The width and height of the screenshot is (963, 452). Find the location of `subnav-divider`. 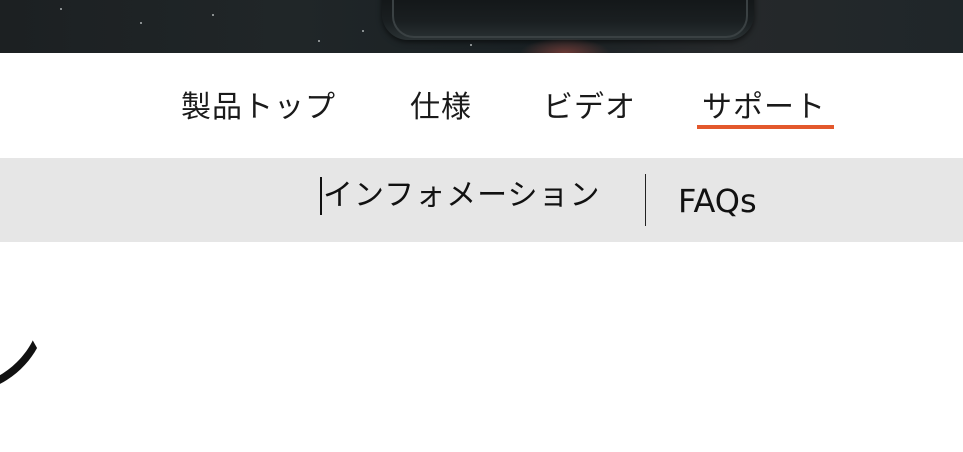

subnav-divider is located at coordinates (645, 200).